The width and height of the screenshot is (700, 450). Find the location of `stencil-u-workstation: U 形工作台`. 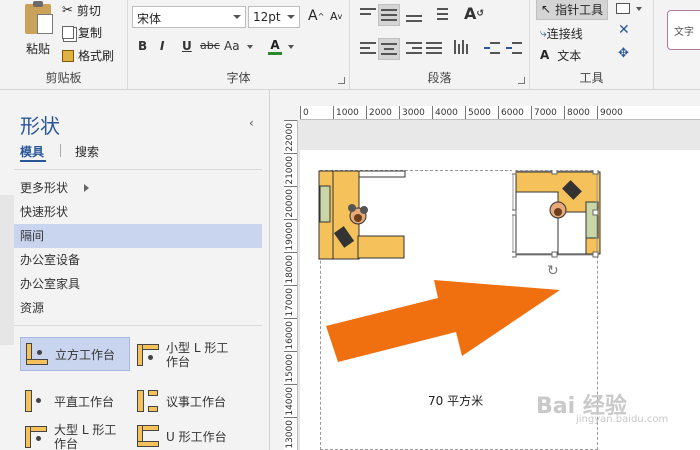

stencil-u-workstation: U 形工作台 is located at coordinates (191, 436).